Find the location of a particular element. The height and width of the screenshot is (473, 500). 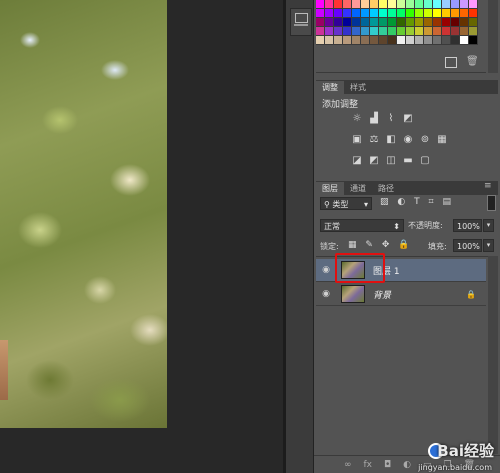

tab-styles: 样式 is located at coordinates (358, 87).